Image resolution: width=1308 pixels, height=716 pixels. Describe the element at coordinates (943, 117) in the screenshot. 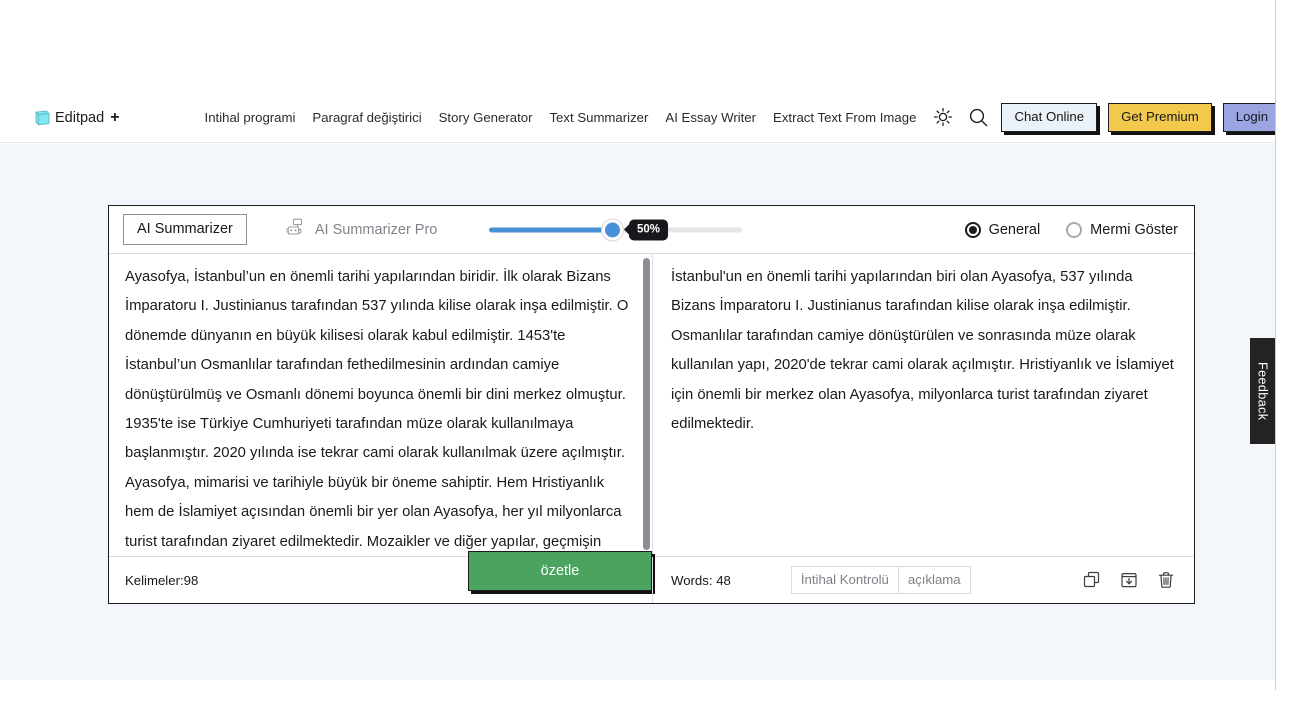

I see `theme-sun-icon` at that location.